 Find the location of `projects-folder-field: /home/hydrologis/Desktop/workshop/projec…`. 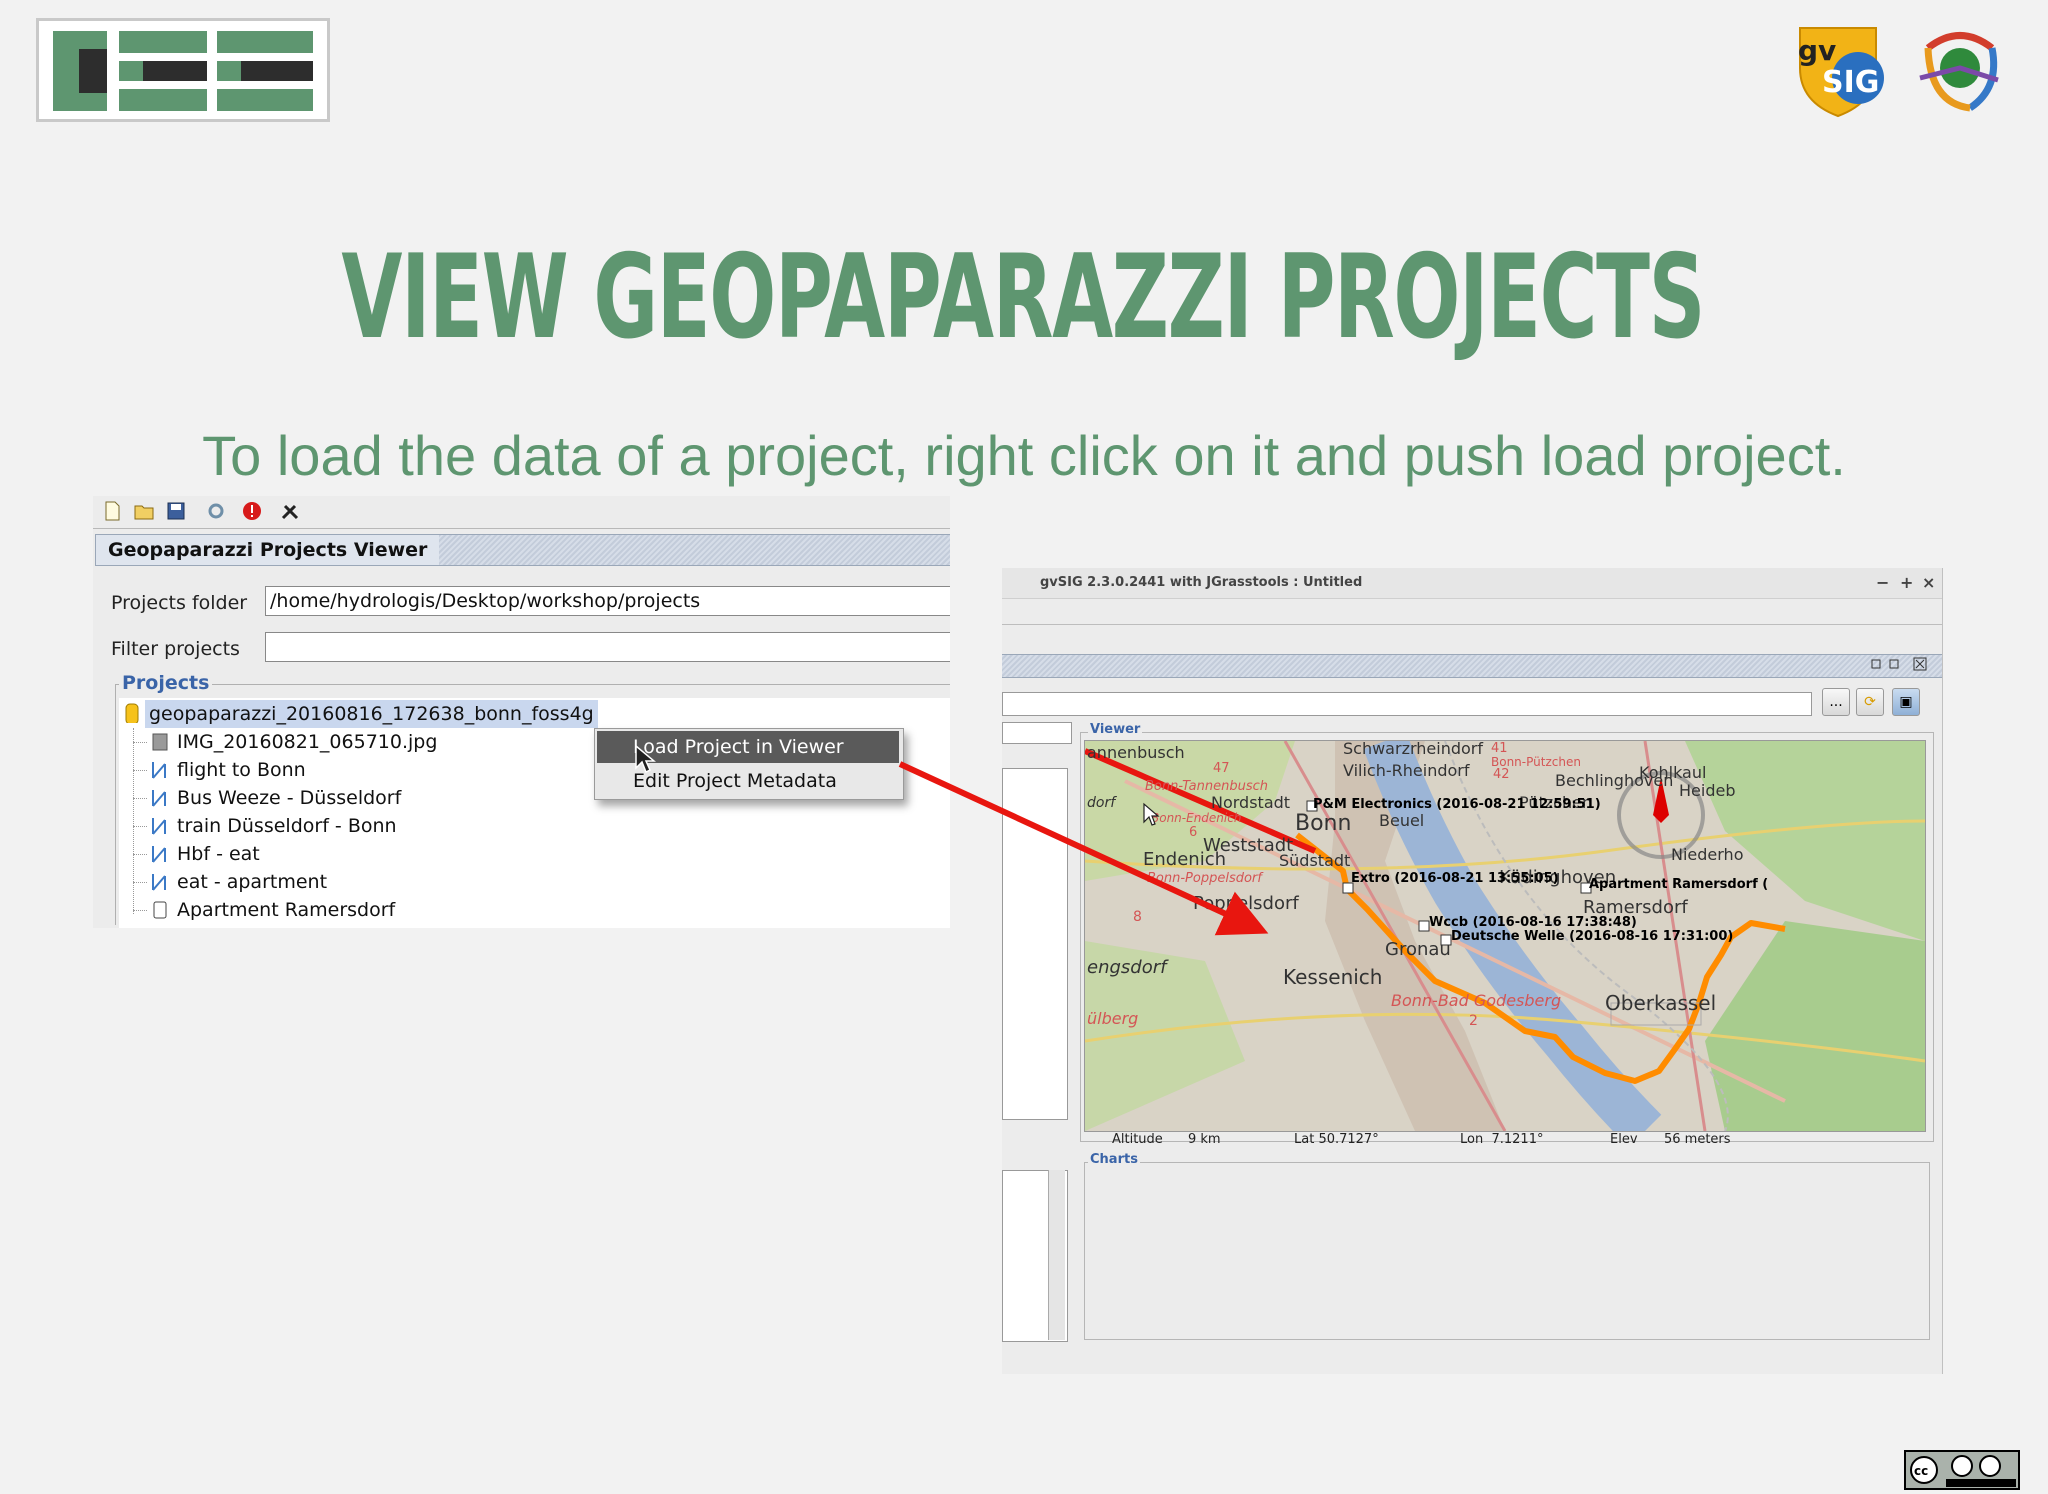

projects-folder-field: /home/hydrologis/Desktop/workshop/projec… is located at coordinates (607, 601).